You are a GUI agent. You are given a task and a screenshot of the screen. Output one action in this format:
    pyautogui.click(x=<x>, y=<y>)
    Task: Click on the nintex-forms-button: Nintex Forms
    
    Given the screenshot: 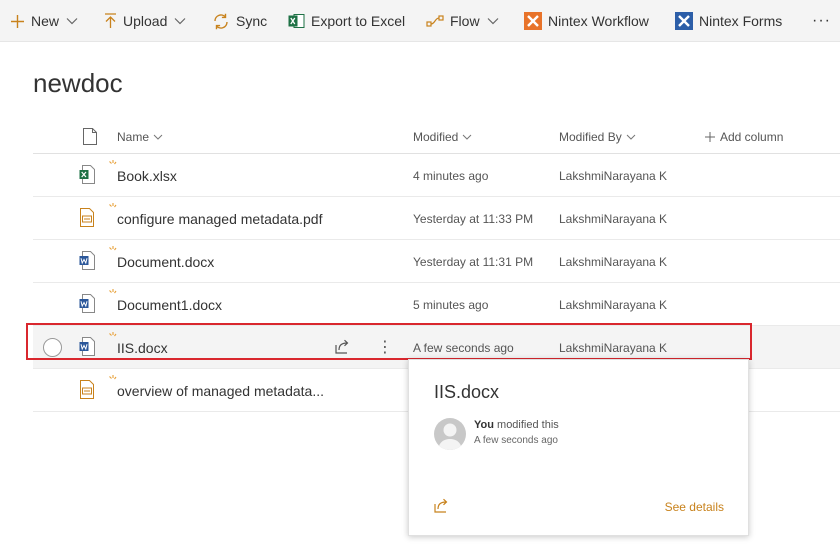 What is the action you would take?
    pyautogui.click(x=728, y=21)
    